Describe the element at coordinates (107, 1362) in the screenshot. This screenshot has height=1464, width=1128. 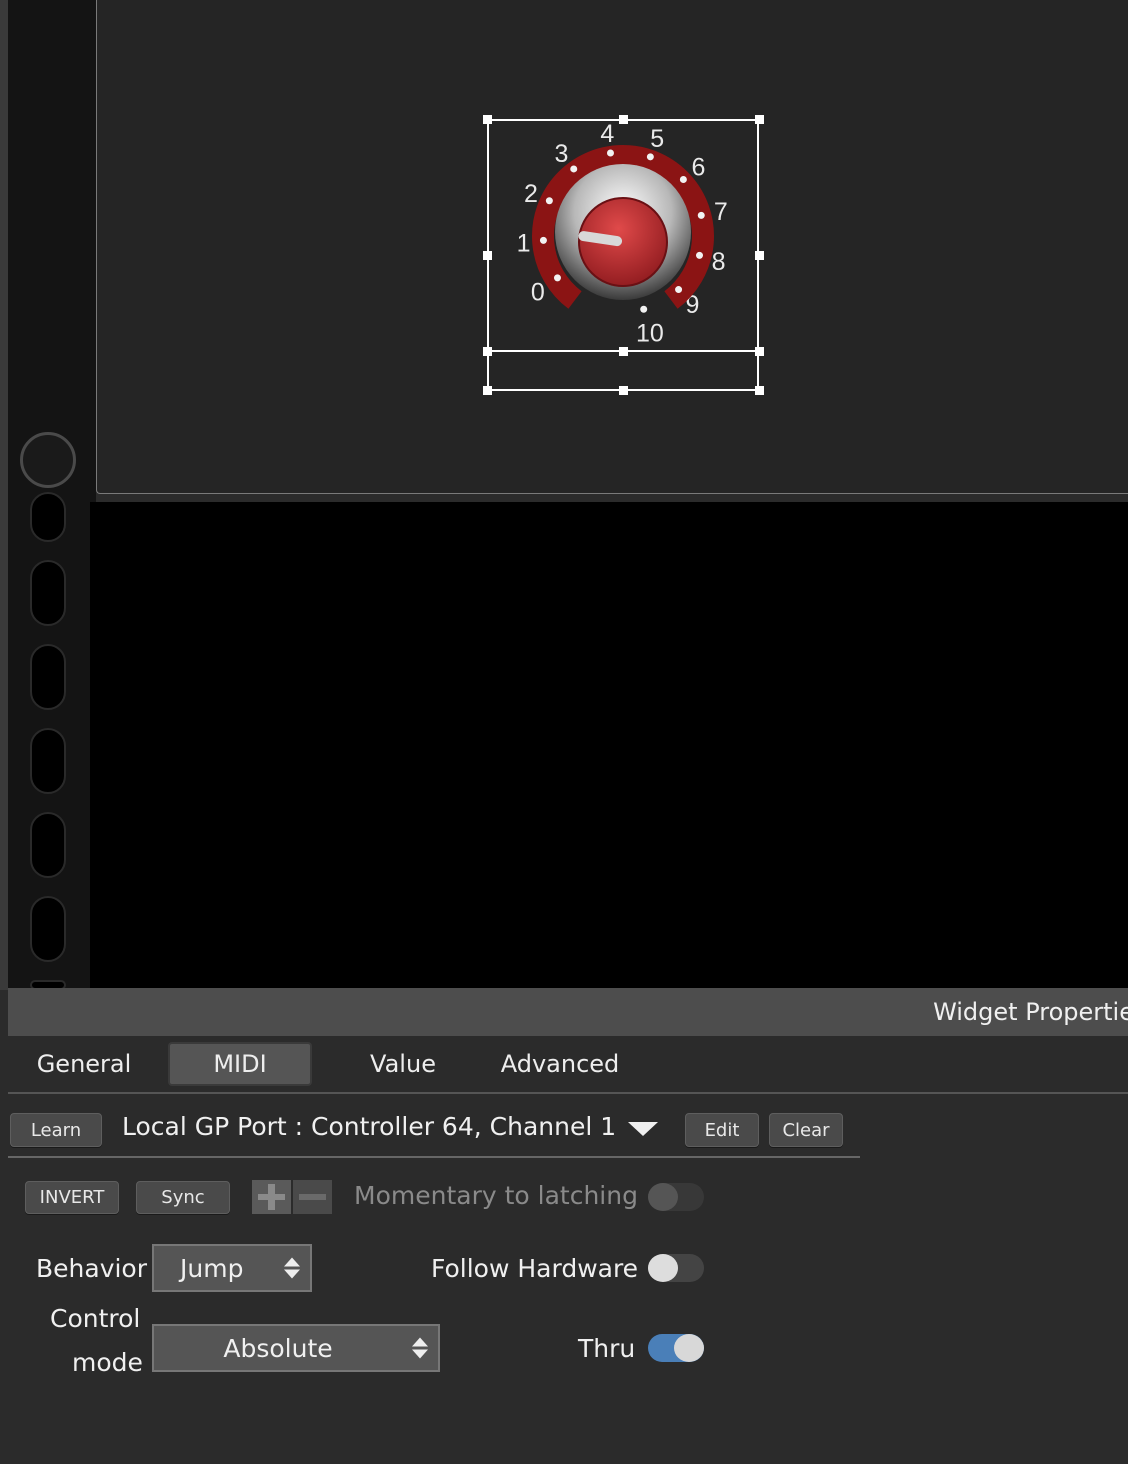
I see `control-mode-label-2: mode` at that location.